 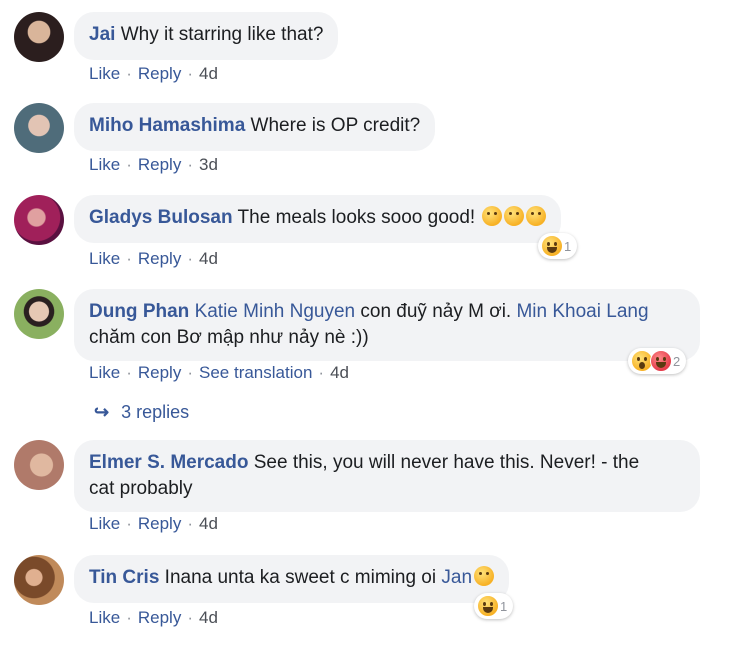 I want to click on reaction-count: 2, so click(x=677, y=361).